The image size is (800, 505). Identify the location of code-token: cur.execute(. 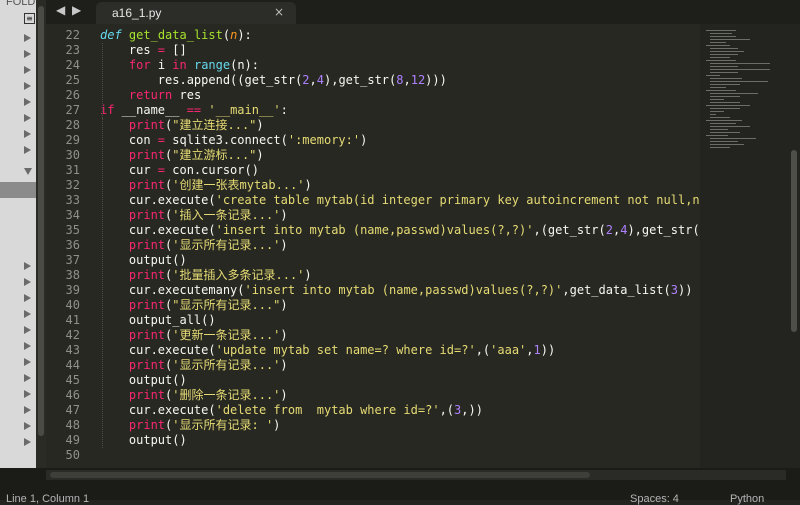
(158, 200).